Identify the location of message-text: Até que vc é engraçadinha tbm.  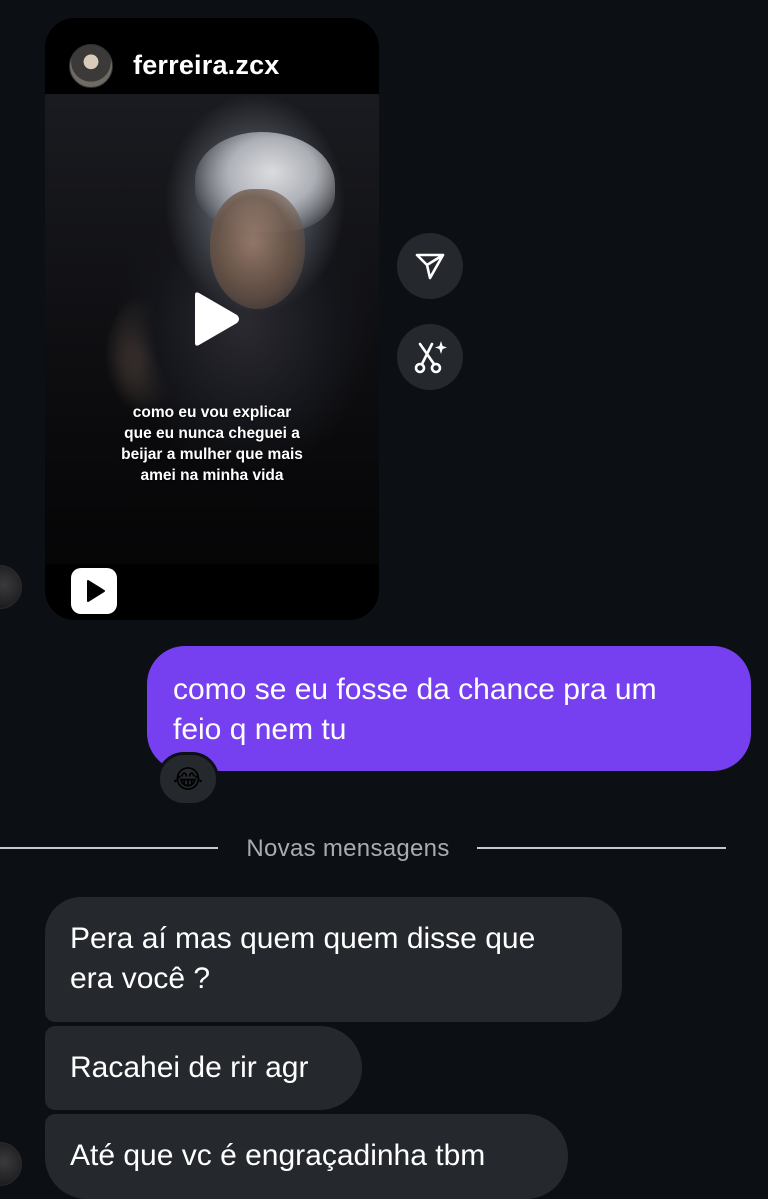
(278, 1155).